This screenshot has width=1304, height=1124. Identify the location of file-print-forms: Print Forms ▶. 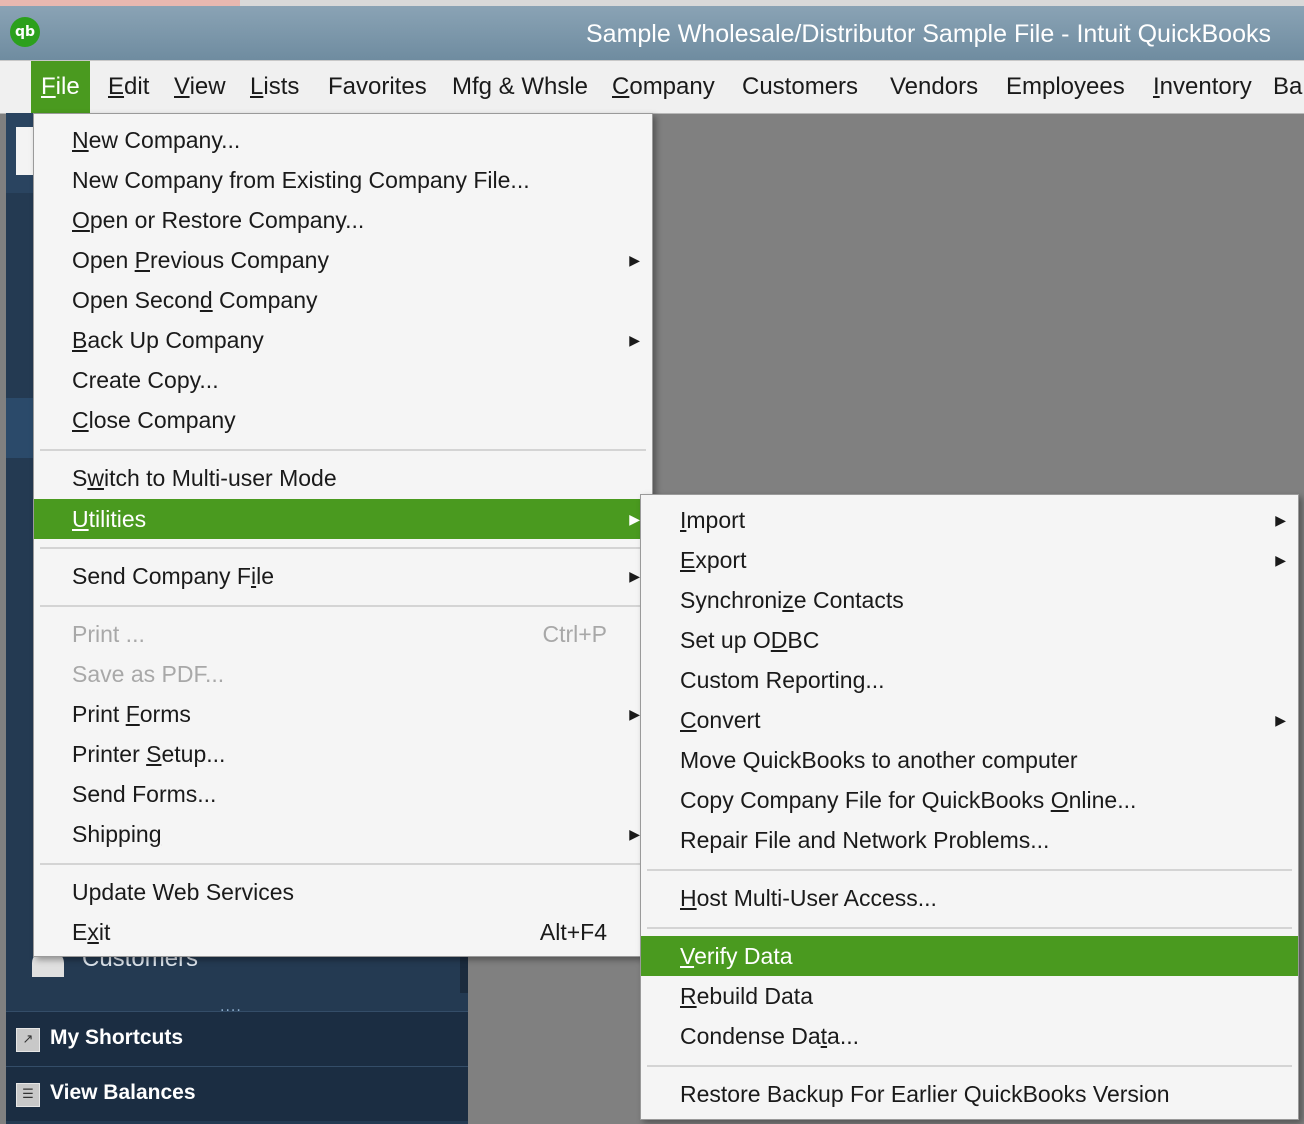
(343, 714).